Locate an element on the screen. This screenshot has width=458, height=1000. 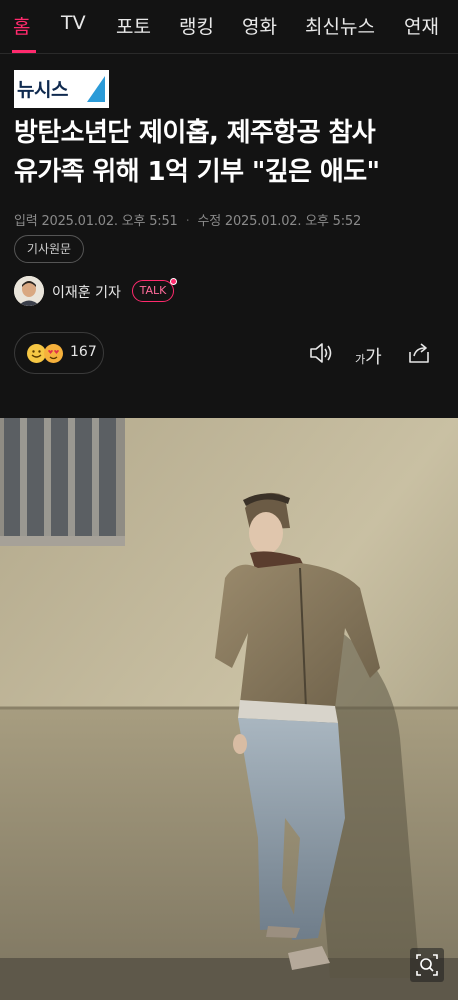
author-name: 이재훈 기자 is located at coordinates (86, 292).